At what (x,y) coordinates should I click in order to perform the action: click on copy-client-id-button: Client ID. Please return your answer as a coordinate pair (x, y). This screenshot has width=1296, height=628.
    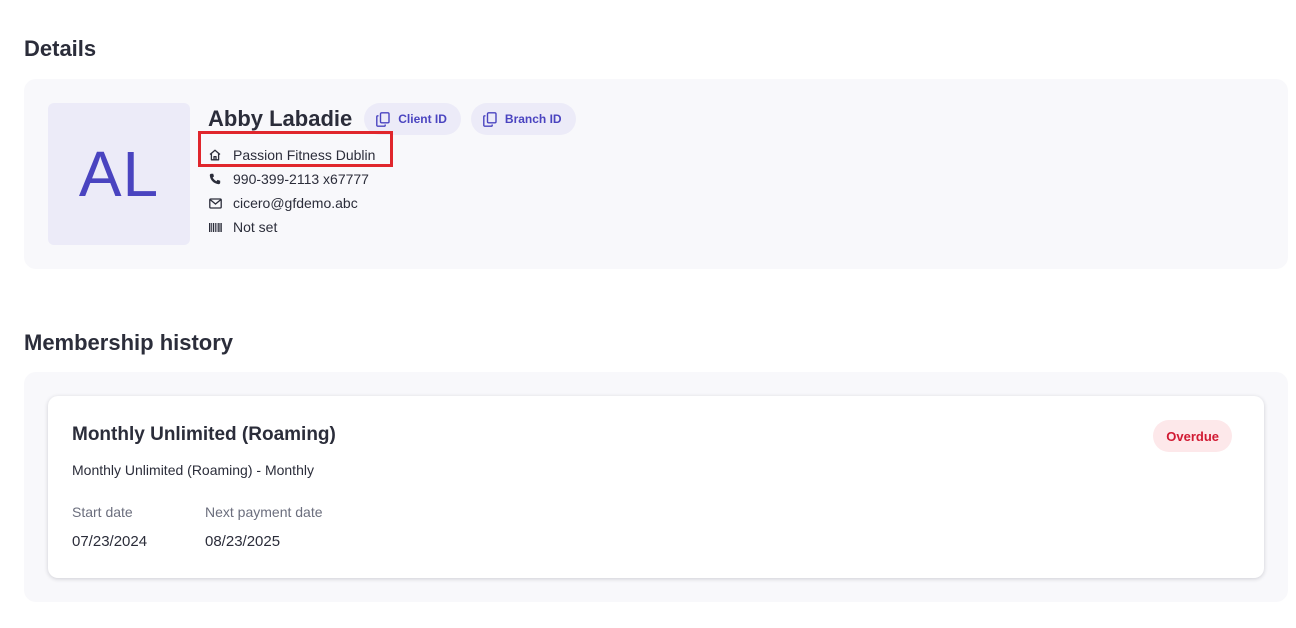
    Looking at the image, I should click on (412, 119).